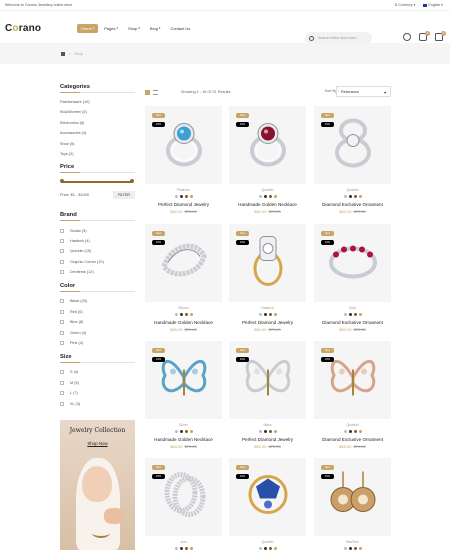 The width and height of the screenshot is (450, 550). What do you see at coordinates (63, 53) in the screenshot?
I see `home-icon` at bounding box center [63, 53].